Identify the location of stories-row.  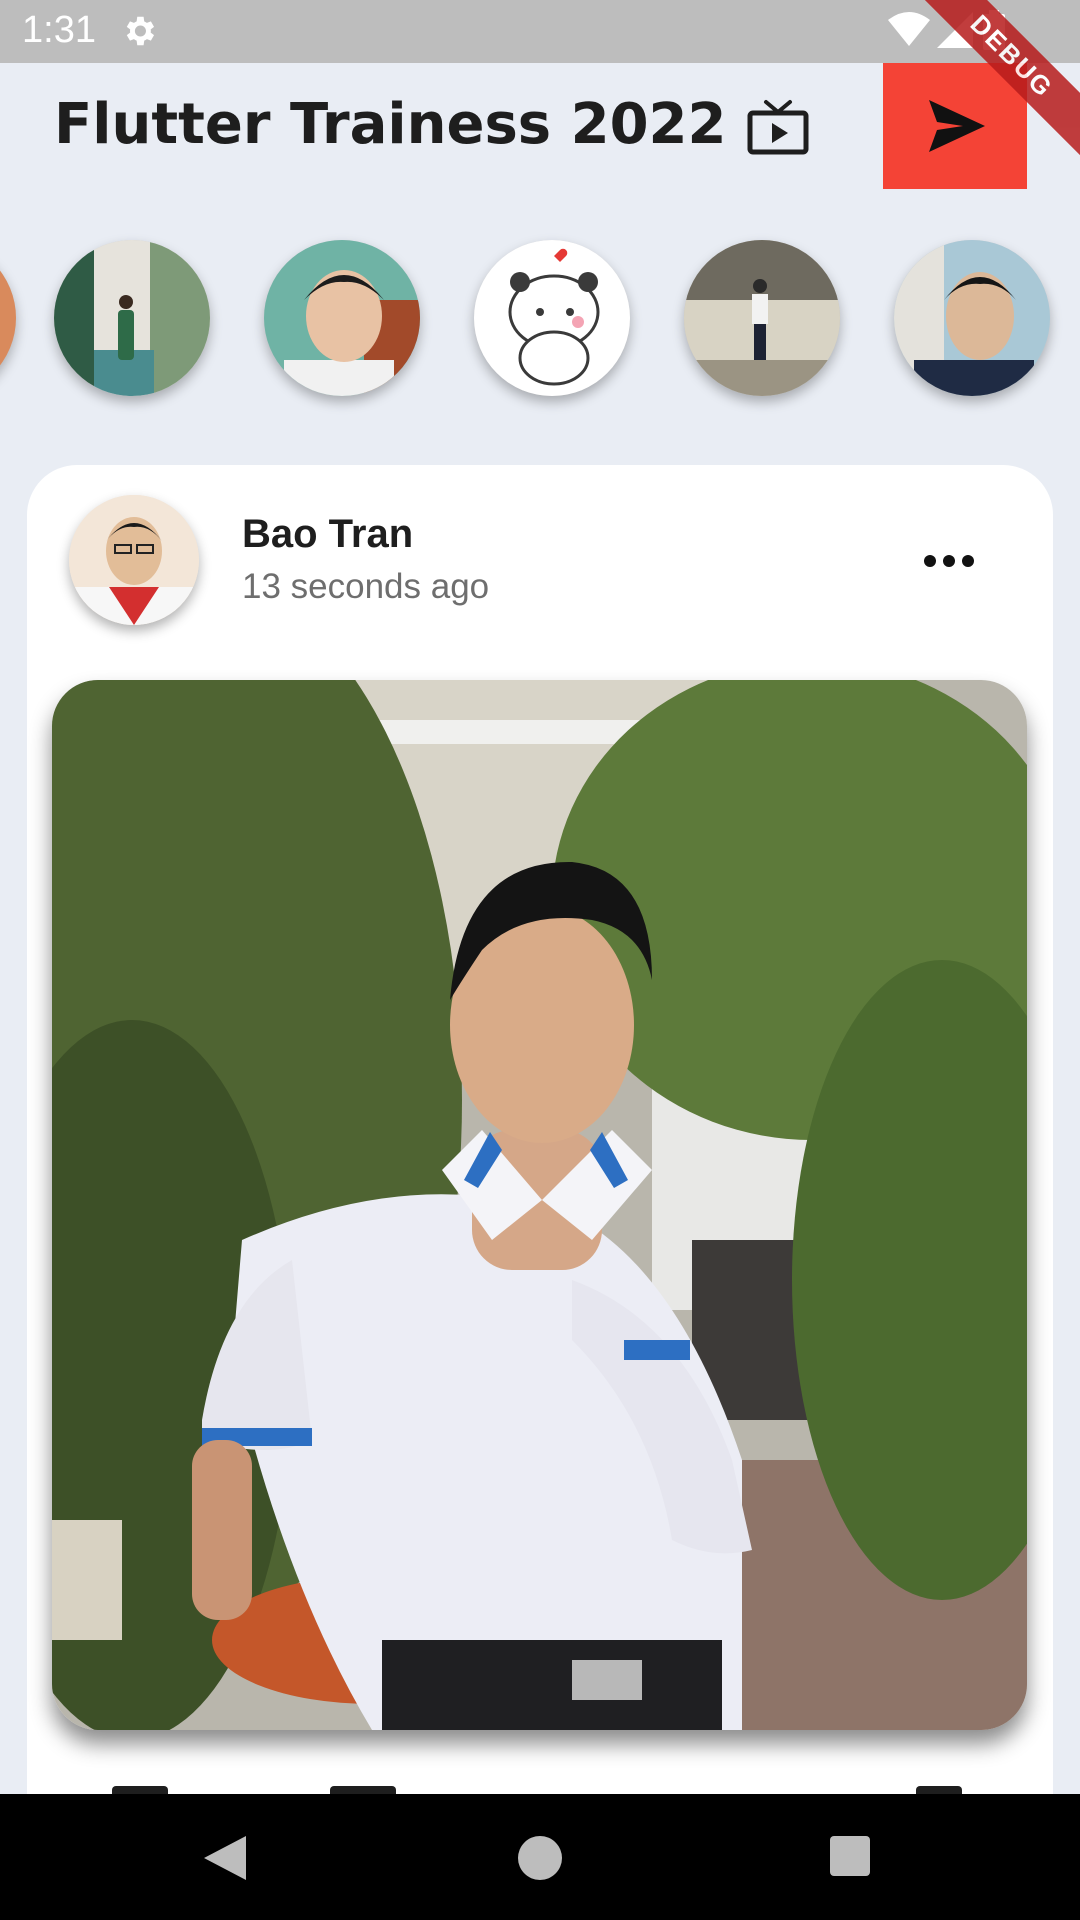
(540, 320).